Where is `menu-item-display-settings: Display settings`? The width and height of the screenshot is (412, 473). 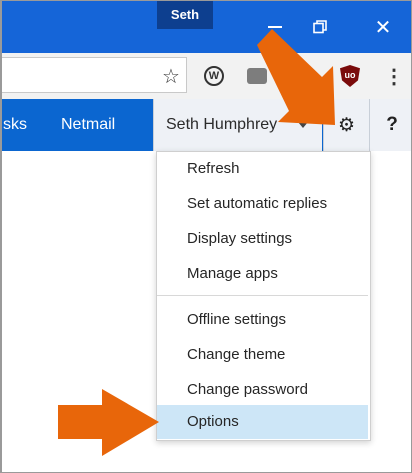
menu-item-display-settings: Display settings is located at coordinates (262, 239).